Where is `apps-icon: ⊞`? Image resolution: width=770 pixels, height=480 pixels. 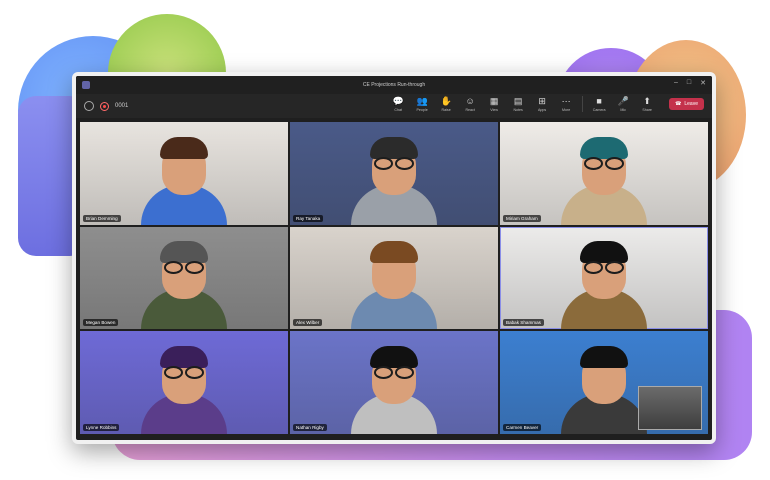
apps-icon: ⊞ is located at coordinates (542, 101).